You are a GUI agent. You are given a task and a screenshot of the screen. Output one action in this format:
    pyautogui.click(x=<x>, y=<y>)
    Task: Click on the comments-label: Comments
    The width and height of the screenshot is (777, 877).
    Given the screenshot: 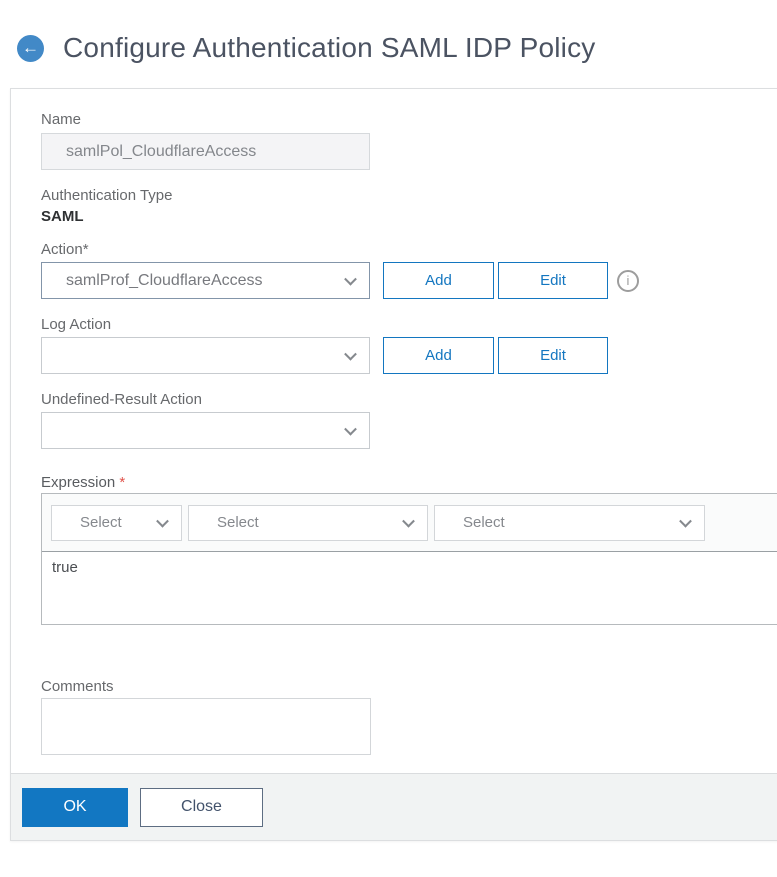 What is the action you would take?
    pyautogui.click(x=77, y=686)
    